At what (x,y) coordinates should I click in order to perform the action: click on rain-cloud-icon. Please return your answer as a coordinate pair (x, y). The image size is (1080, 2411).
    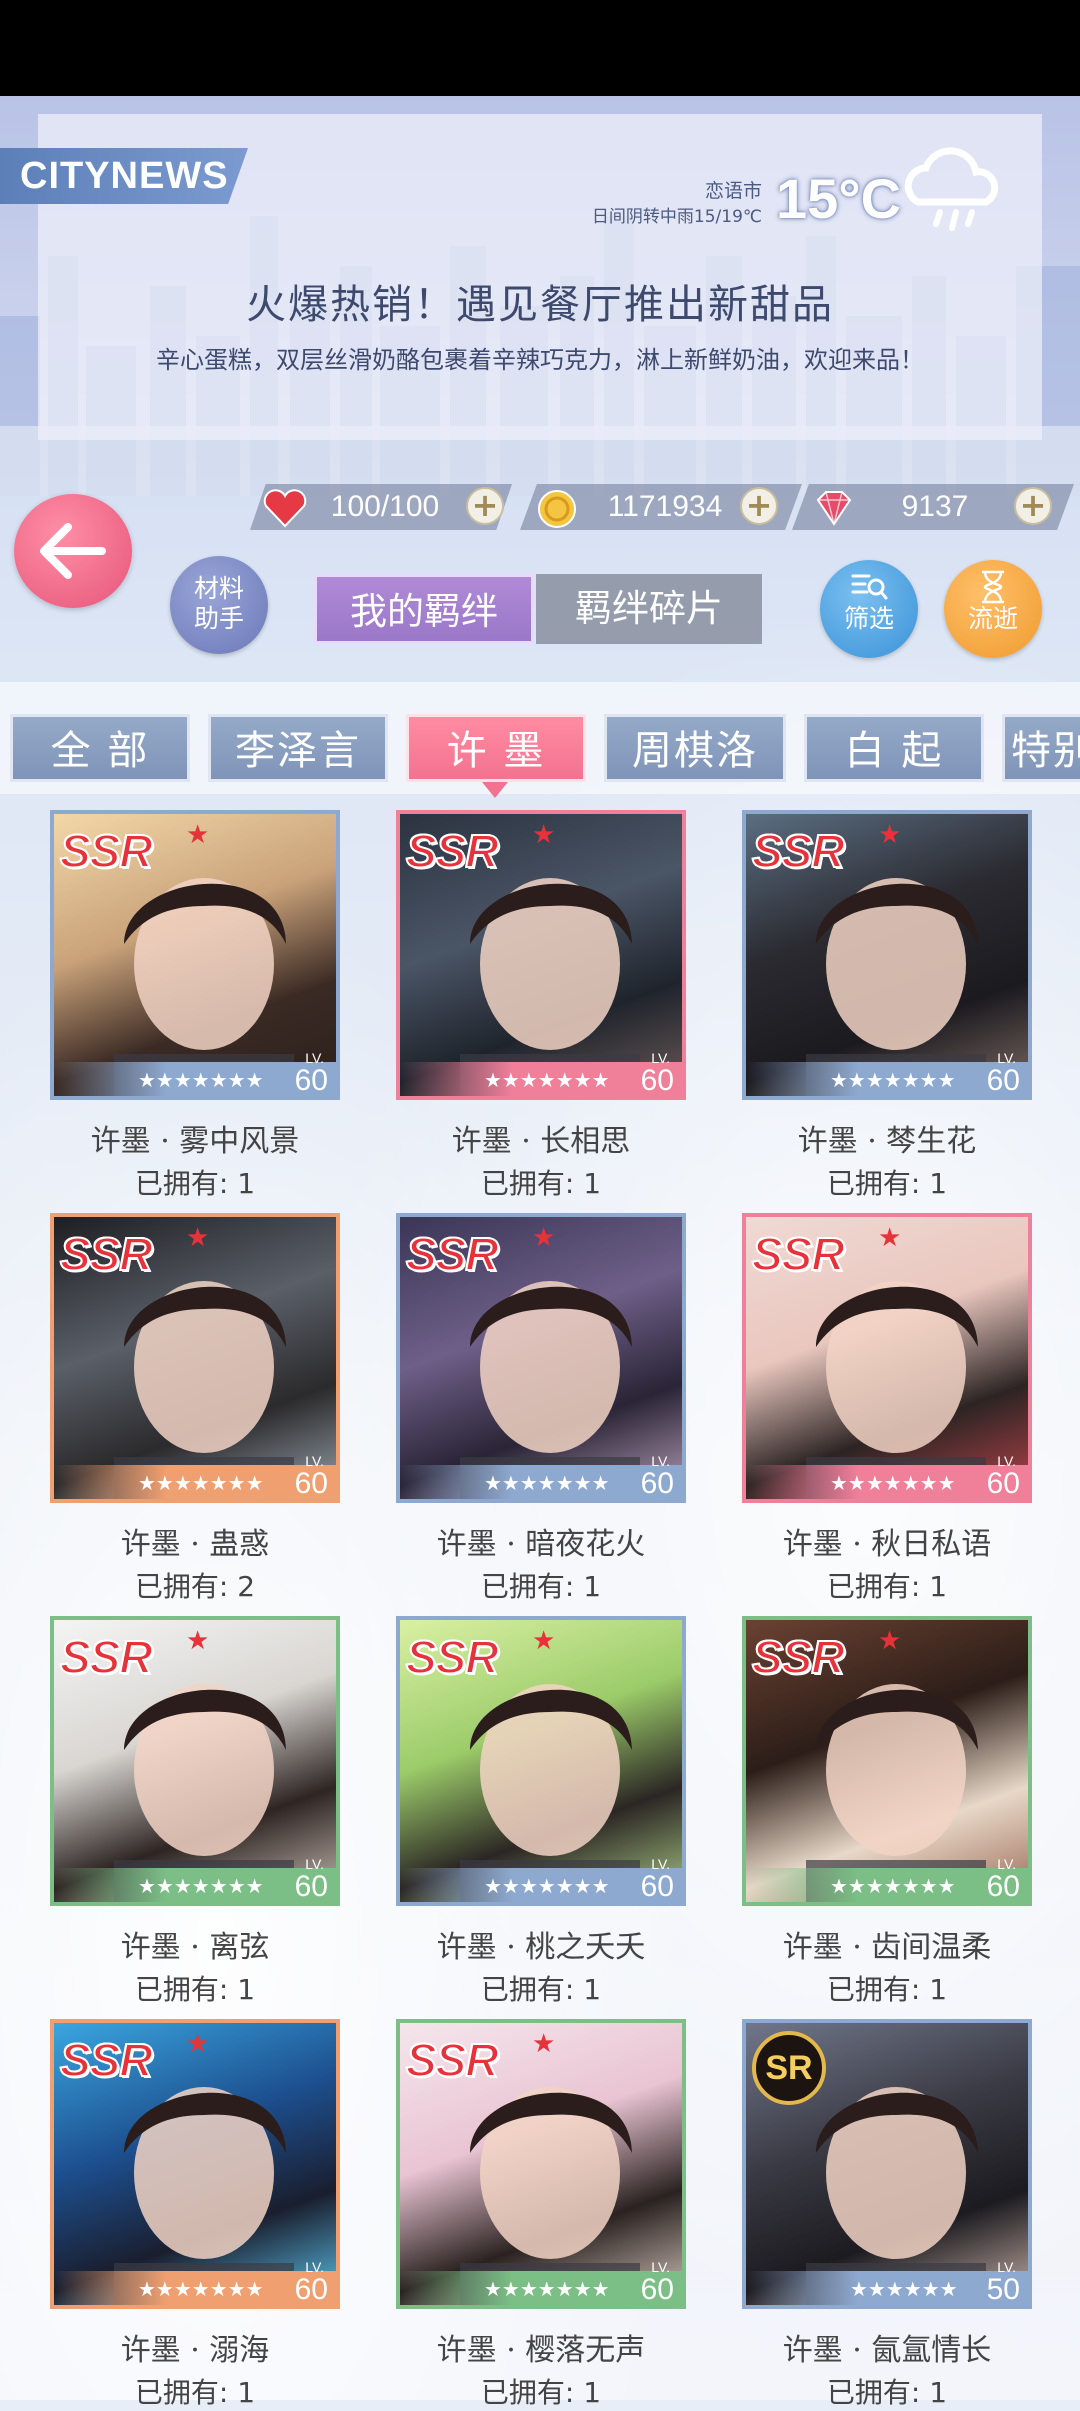
    Looking at the image, I should click on (951, 189).